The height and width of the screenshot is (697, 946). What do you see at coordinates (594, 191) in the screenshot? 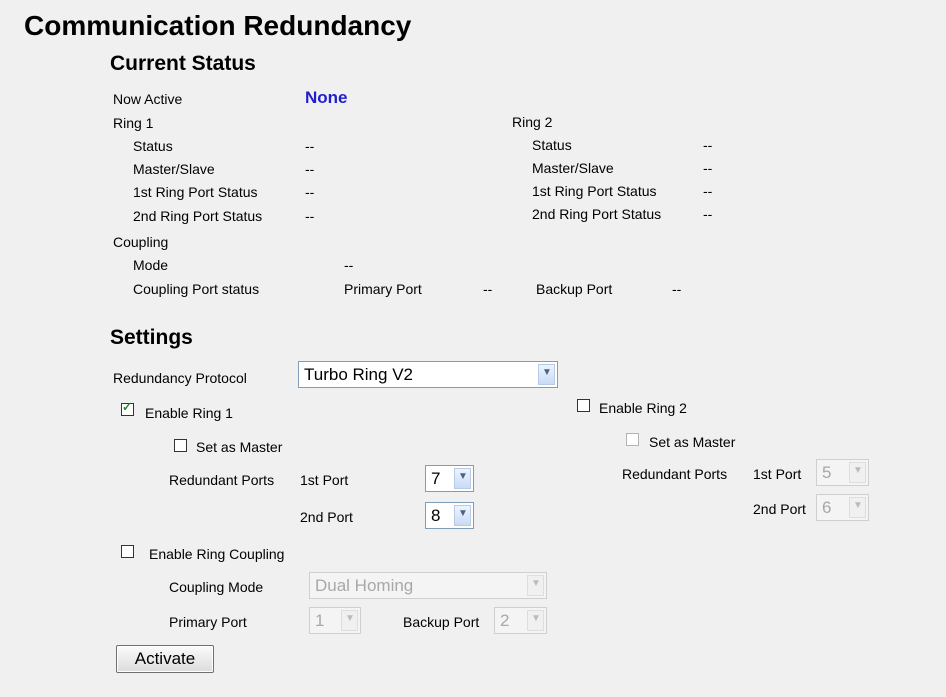
I see `ring2-port1-label: 1st Ring Port Status` at bounding box center [594, 191].